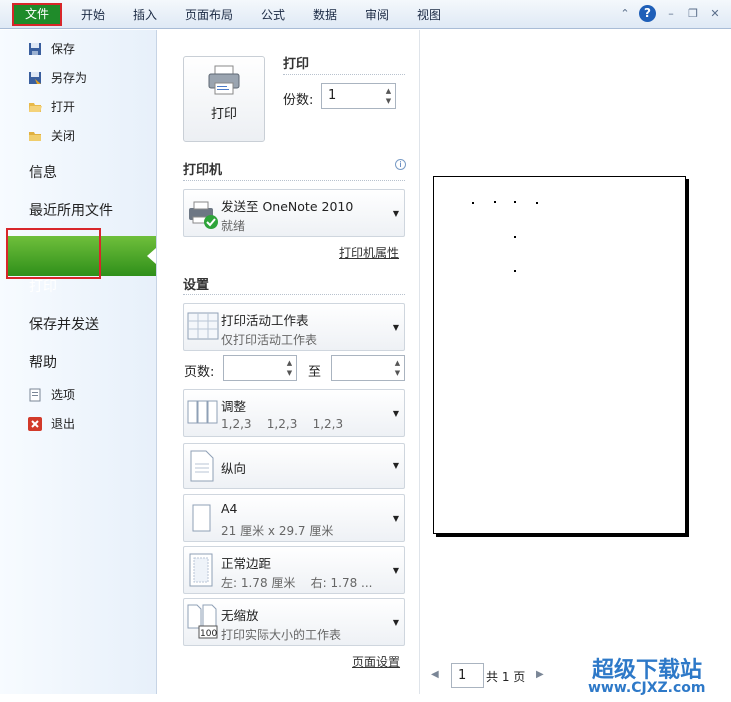  What do you see at coordinates (203, 328) in the screenshot?
I see `sheet-icon` at bounding box center [203, 328].